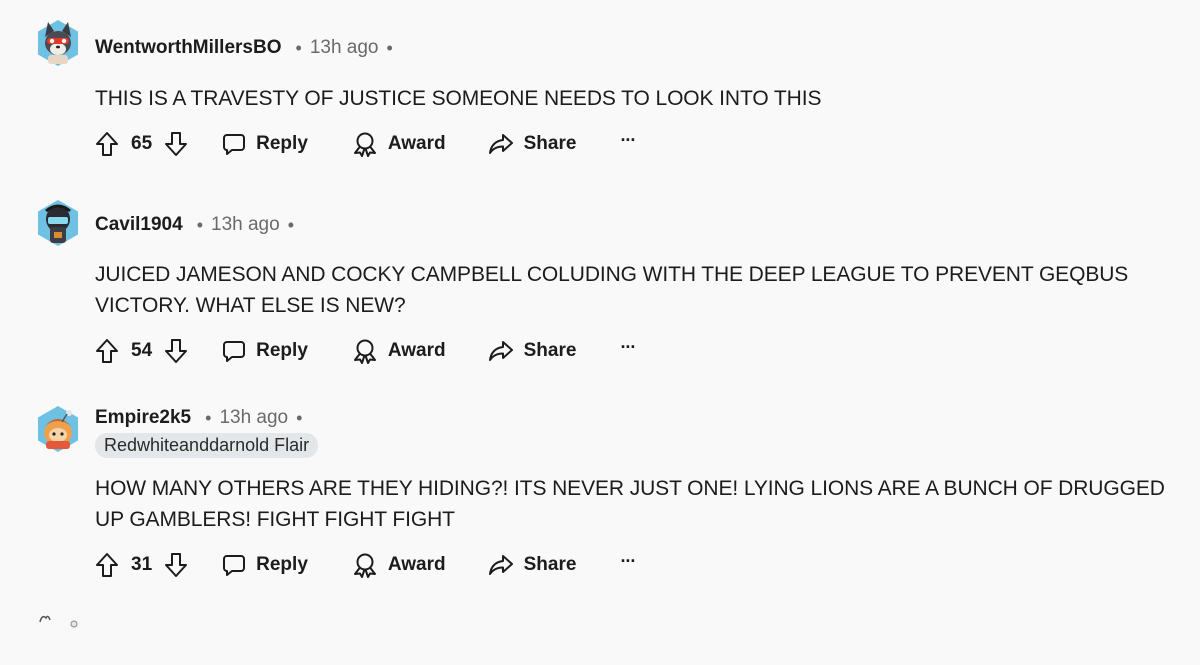 The image size is (1200, 665). What do you see at coordinates (142, 143) in the screenshot?
I see `vote-count: 65` at bounding box center [142, 143].